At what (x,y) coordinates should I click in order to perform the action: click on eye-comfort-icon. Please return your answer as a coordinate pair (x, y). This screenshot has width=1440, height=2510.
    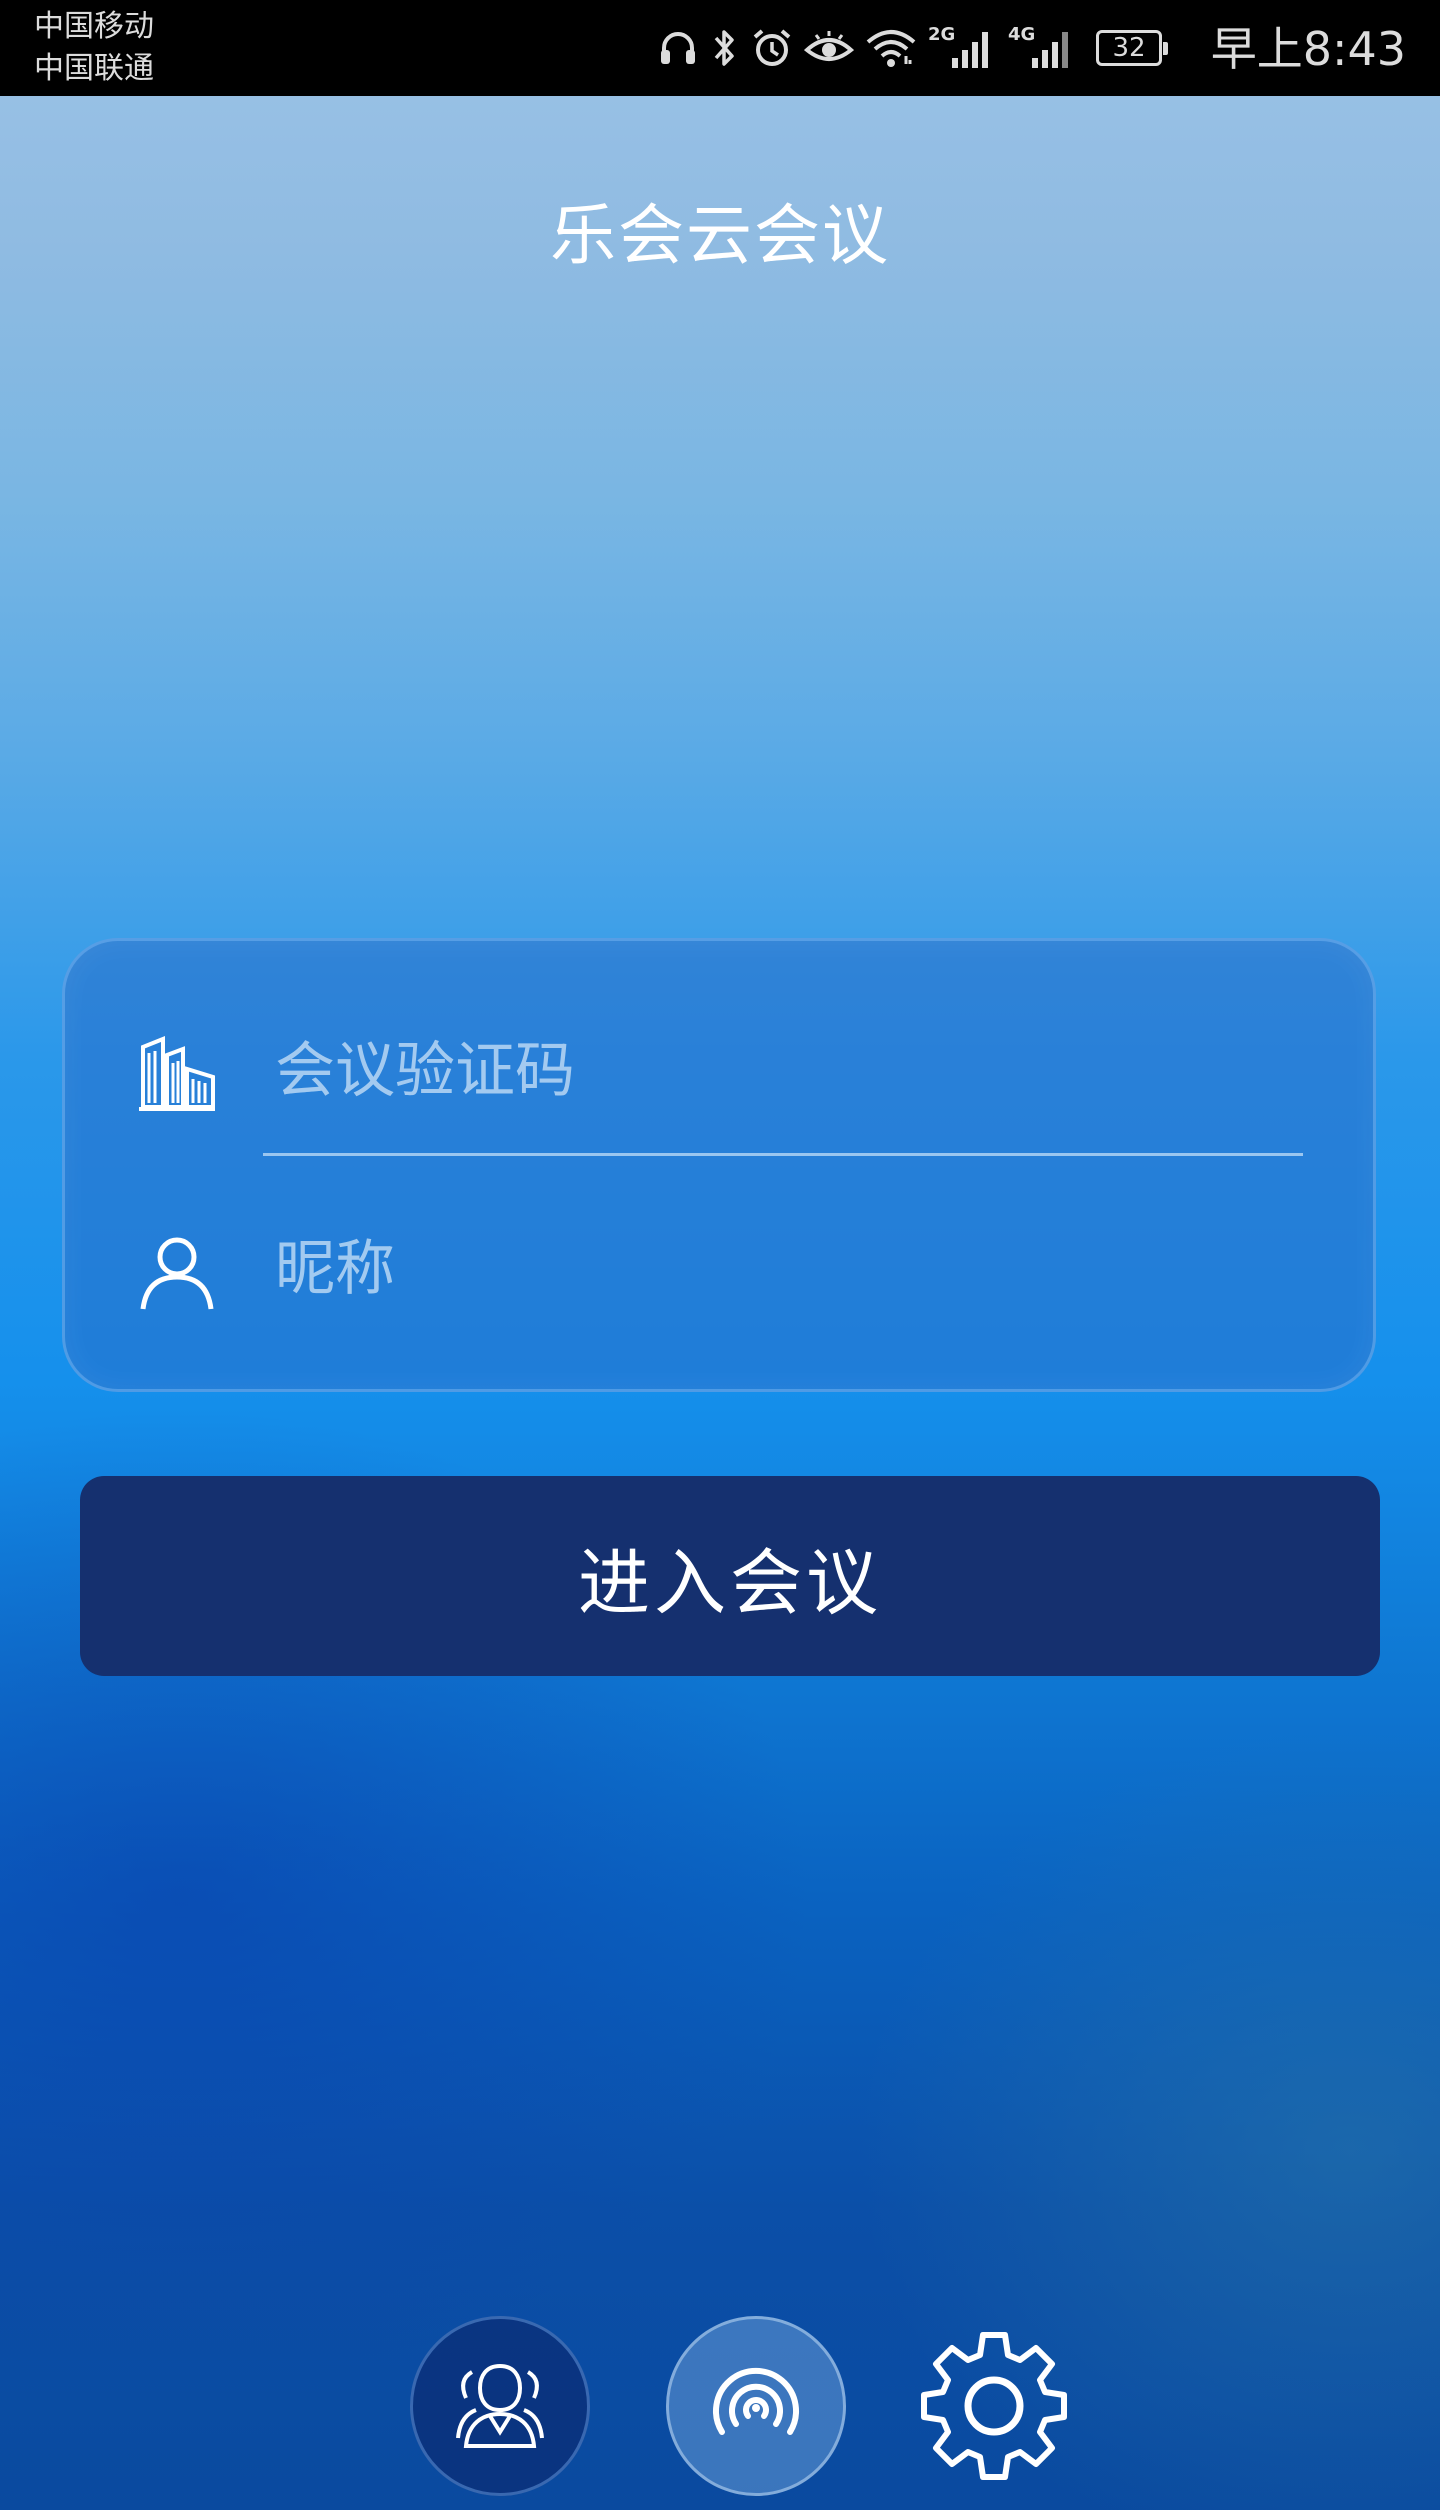
    Looking at the image, I should click on (829, 46).